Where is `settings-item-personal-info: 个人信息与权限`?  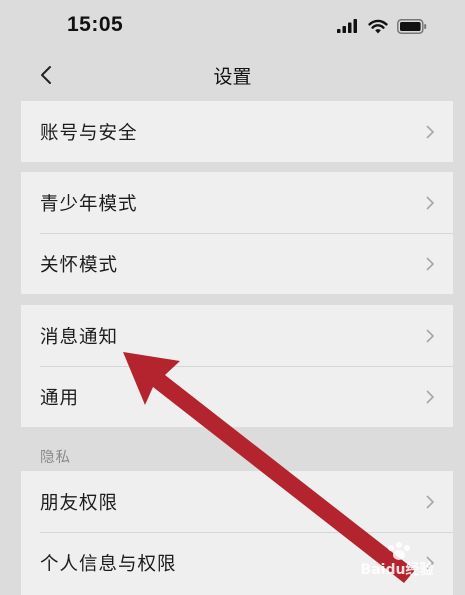 settings-item-personal-info: 个人信息与权限 is located at coordinates (237, 562).